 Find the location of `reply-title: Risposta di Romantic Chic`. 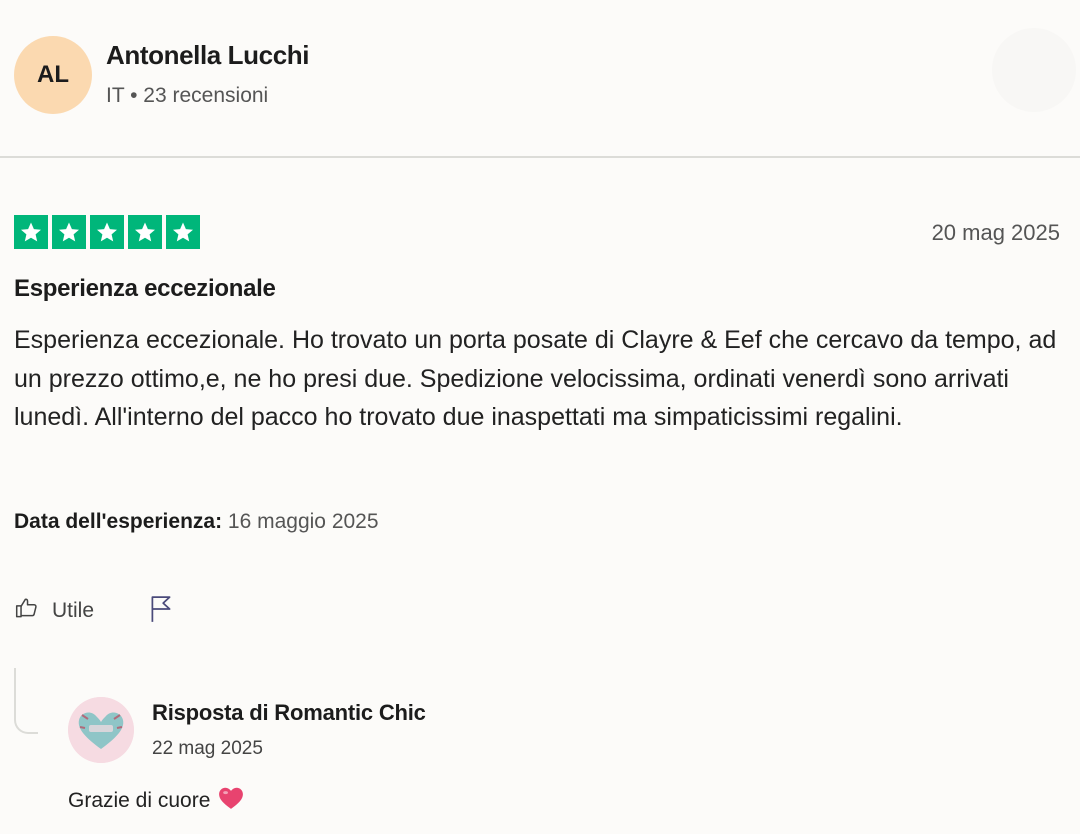

reply-title: Risposta di Romantic Chic is located at coordinates (289, 712).